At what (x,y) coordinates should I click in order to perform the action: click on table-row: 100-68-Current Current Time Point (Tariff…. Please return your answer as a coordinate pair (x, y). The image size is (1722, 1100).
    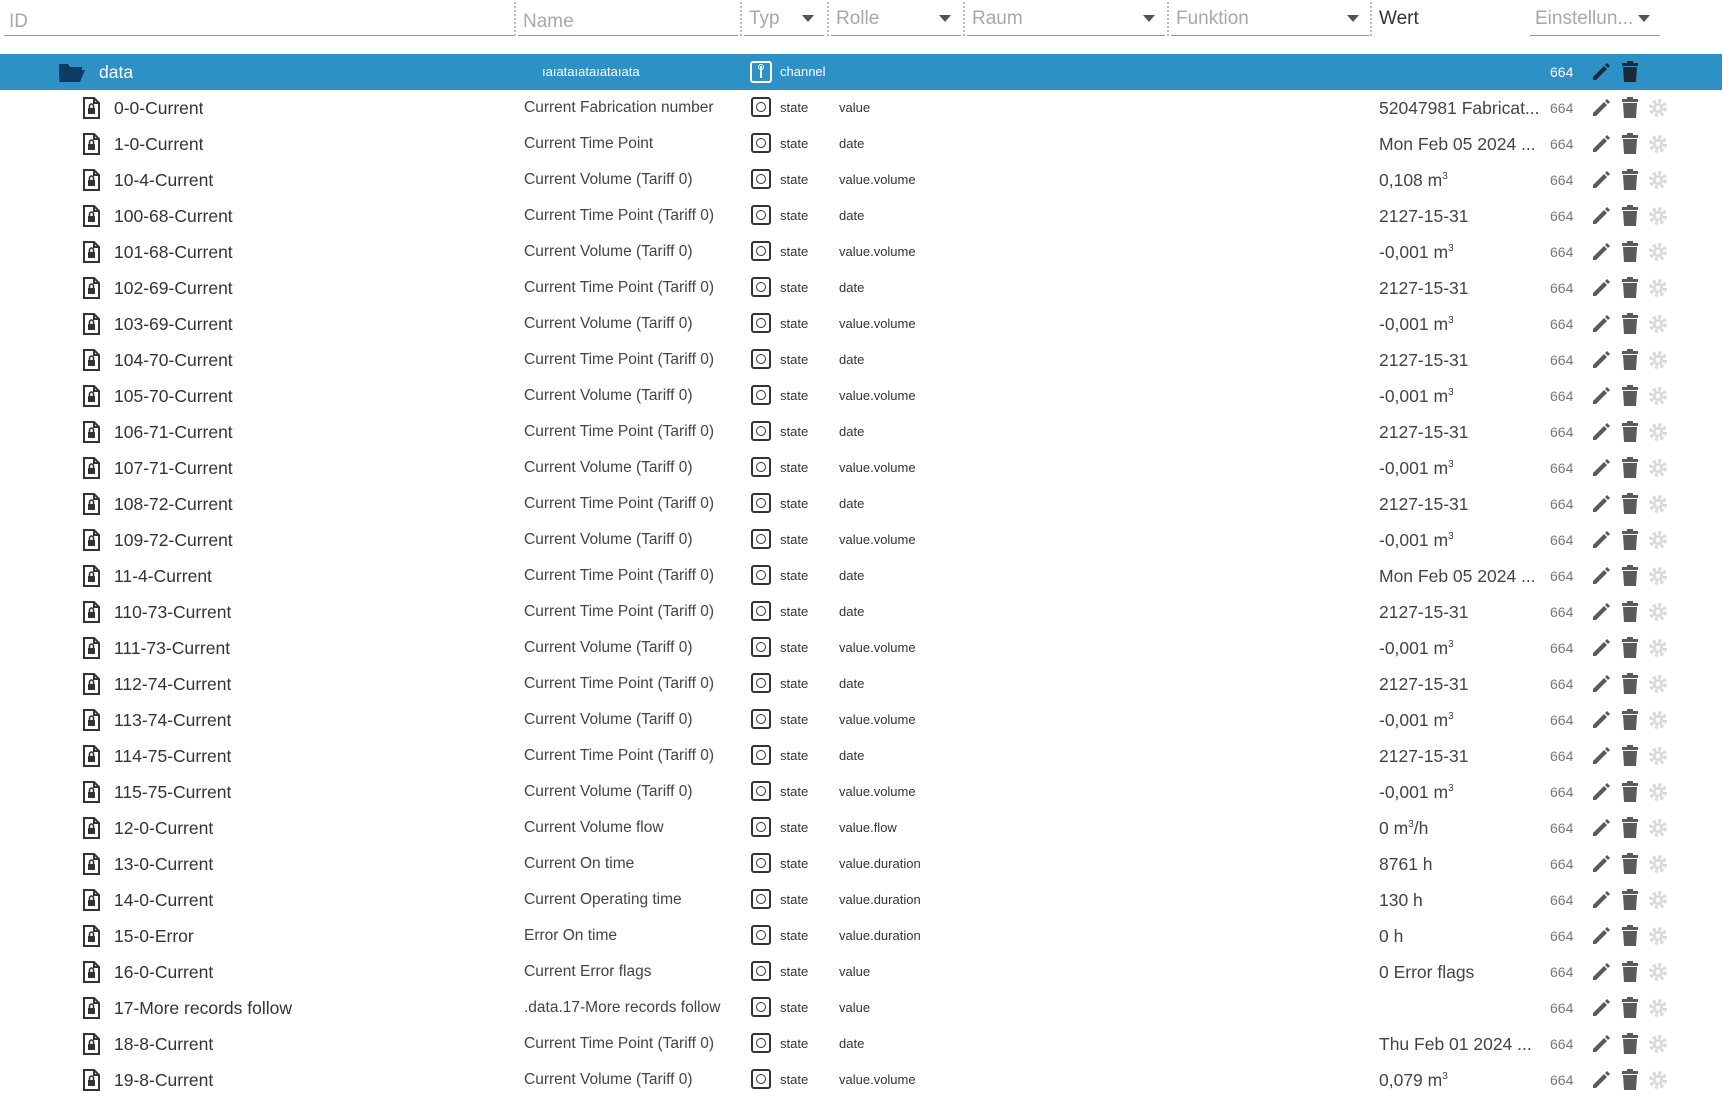
    Looking at the image, I should click on (861, 216).